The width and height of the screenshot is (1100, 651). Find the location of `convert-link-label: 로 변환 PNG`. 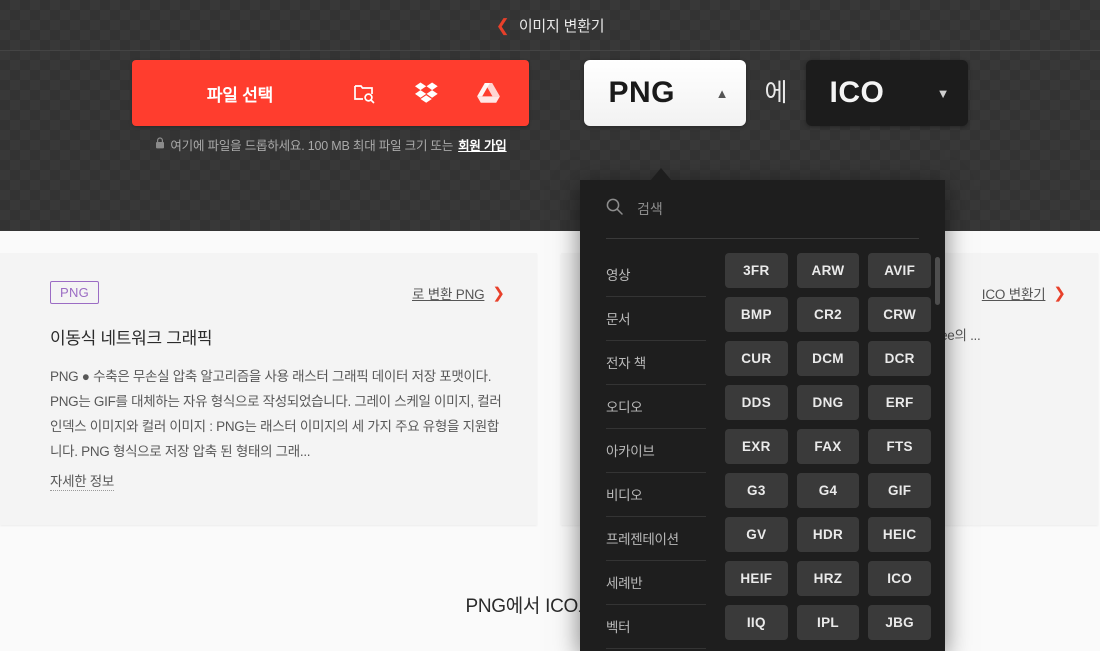

convert-link-label: 로 변환 PNG is located at coordinates (448, 294).